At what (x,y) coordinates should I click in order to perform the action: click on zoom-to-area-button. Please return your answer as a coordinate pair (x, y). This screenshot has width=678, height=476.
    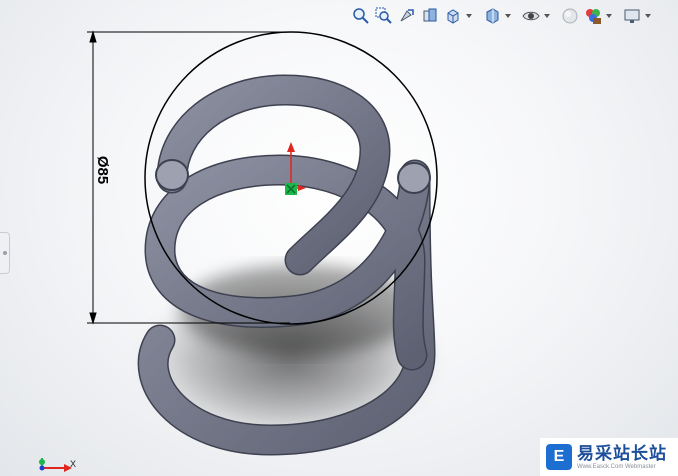
    Looking at the image, I should click on (384, 16).